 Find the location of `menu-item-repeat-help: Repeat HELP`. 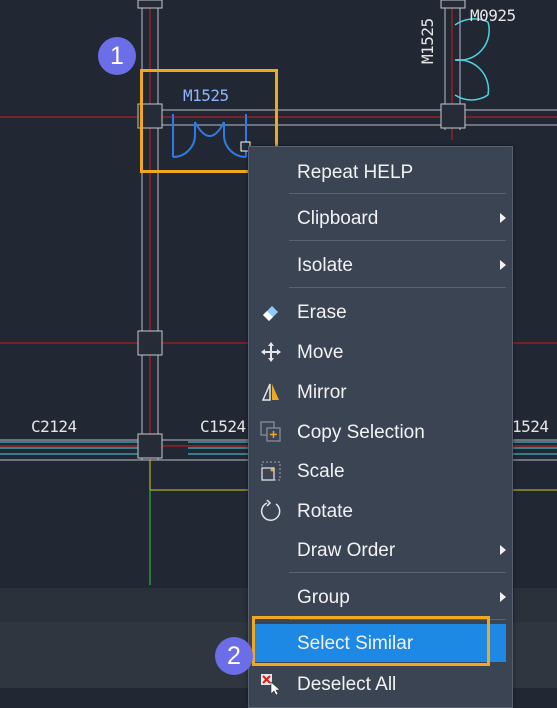

menu-item-repeat-help: Repeat HELP is located at coordinates (380, 172).